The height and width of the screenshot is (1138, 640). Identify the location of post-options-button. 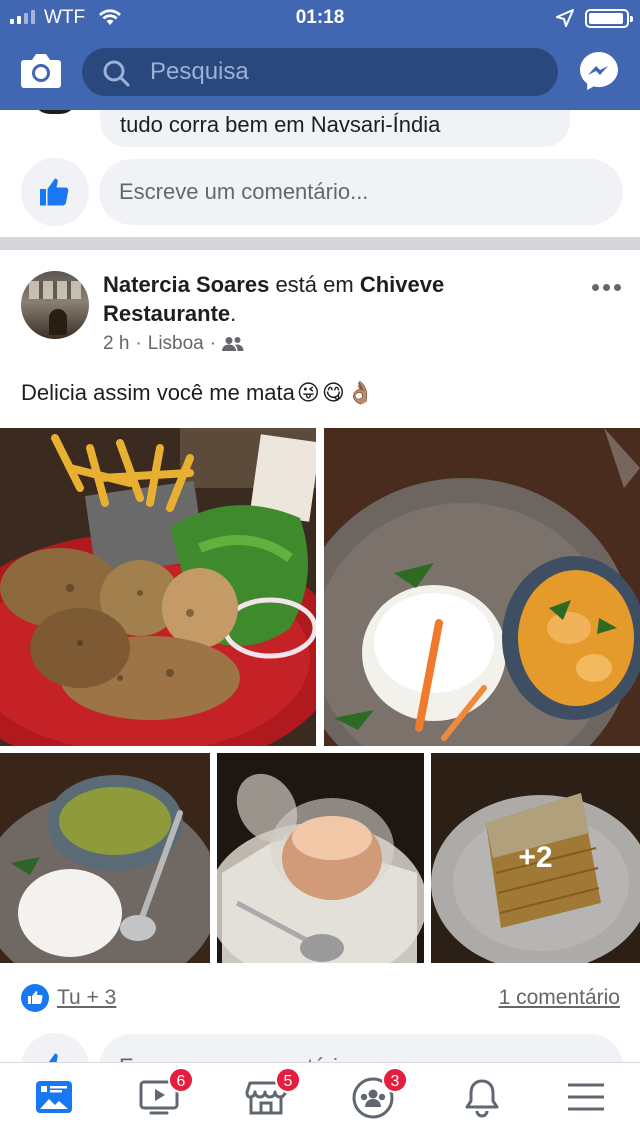
(606, 288).